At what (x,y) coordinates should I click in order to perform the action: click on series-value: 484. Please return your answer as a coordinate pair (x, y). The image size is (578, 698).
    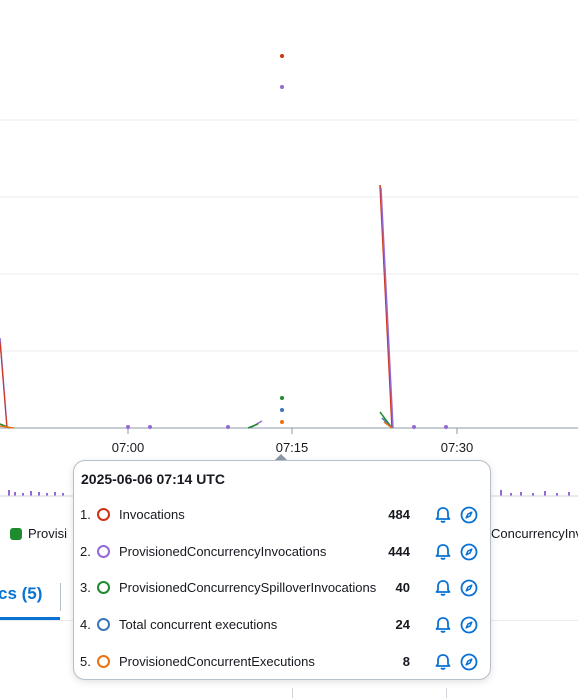
    Looking at the image, I should click on (399, 514).